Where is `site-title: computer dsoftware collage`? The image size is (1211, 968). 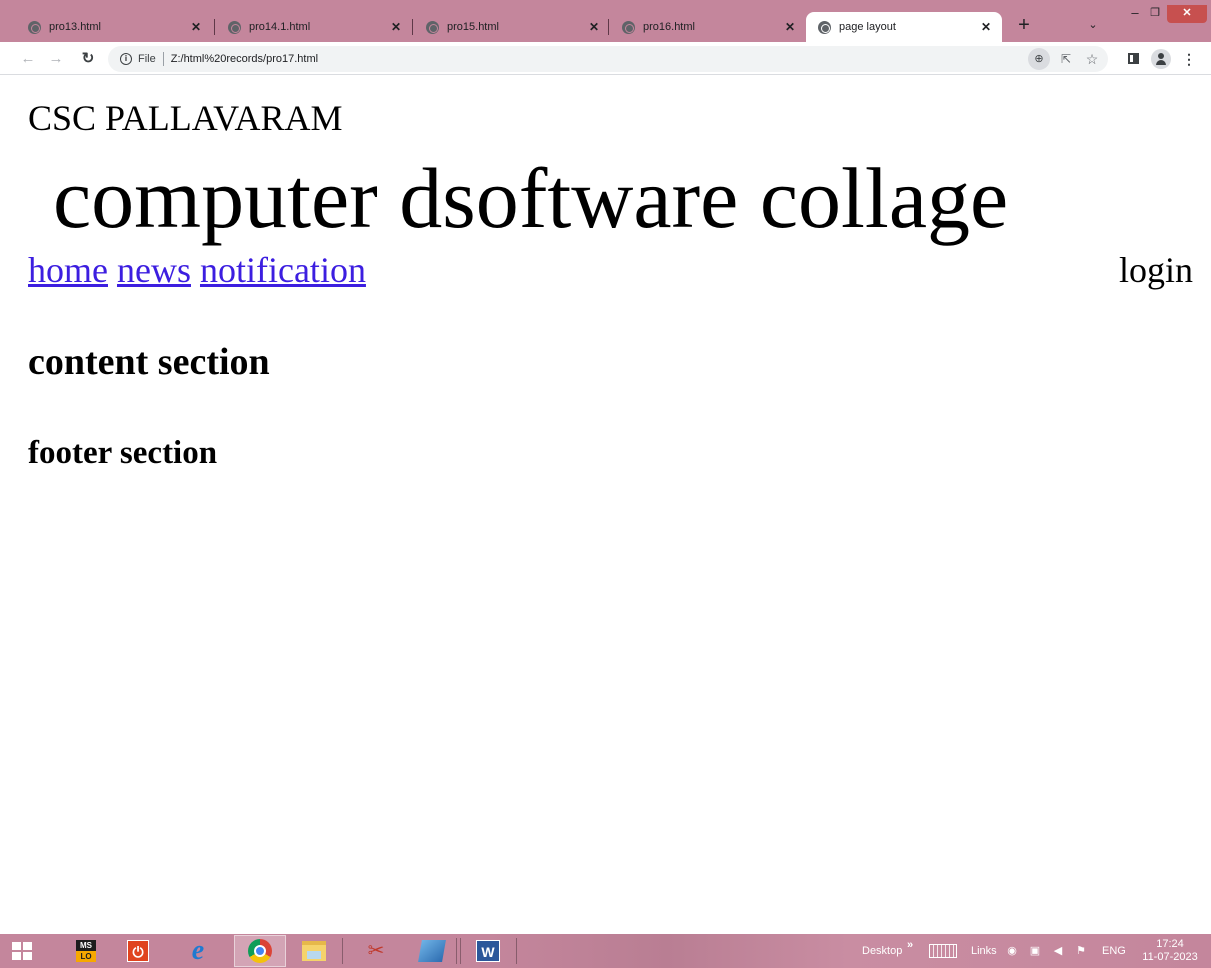 site-title: computer dsoftware collage is located at coordinates (531, 198).